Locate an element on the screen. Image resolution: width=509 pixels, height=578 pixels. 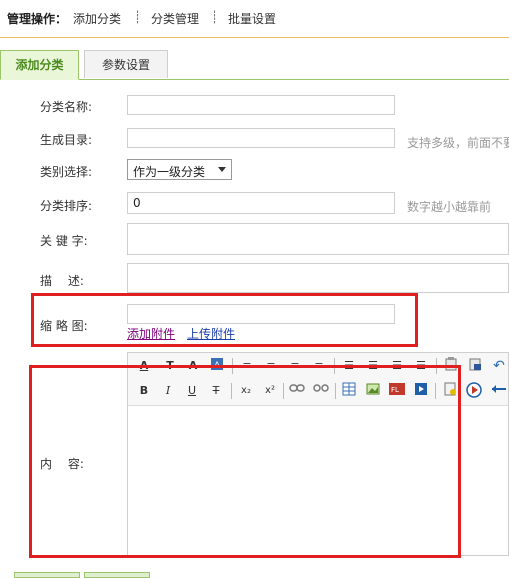
type-label: 类别选择: is located at coordinates (66, 172).